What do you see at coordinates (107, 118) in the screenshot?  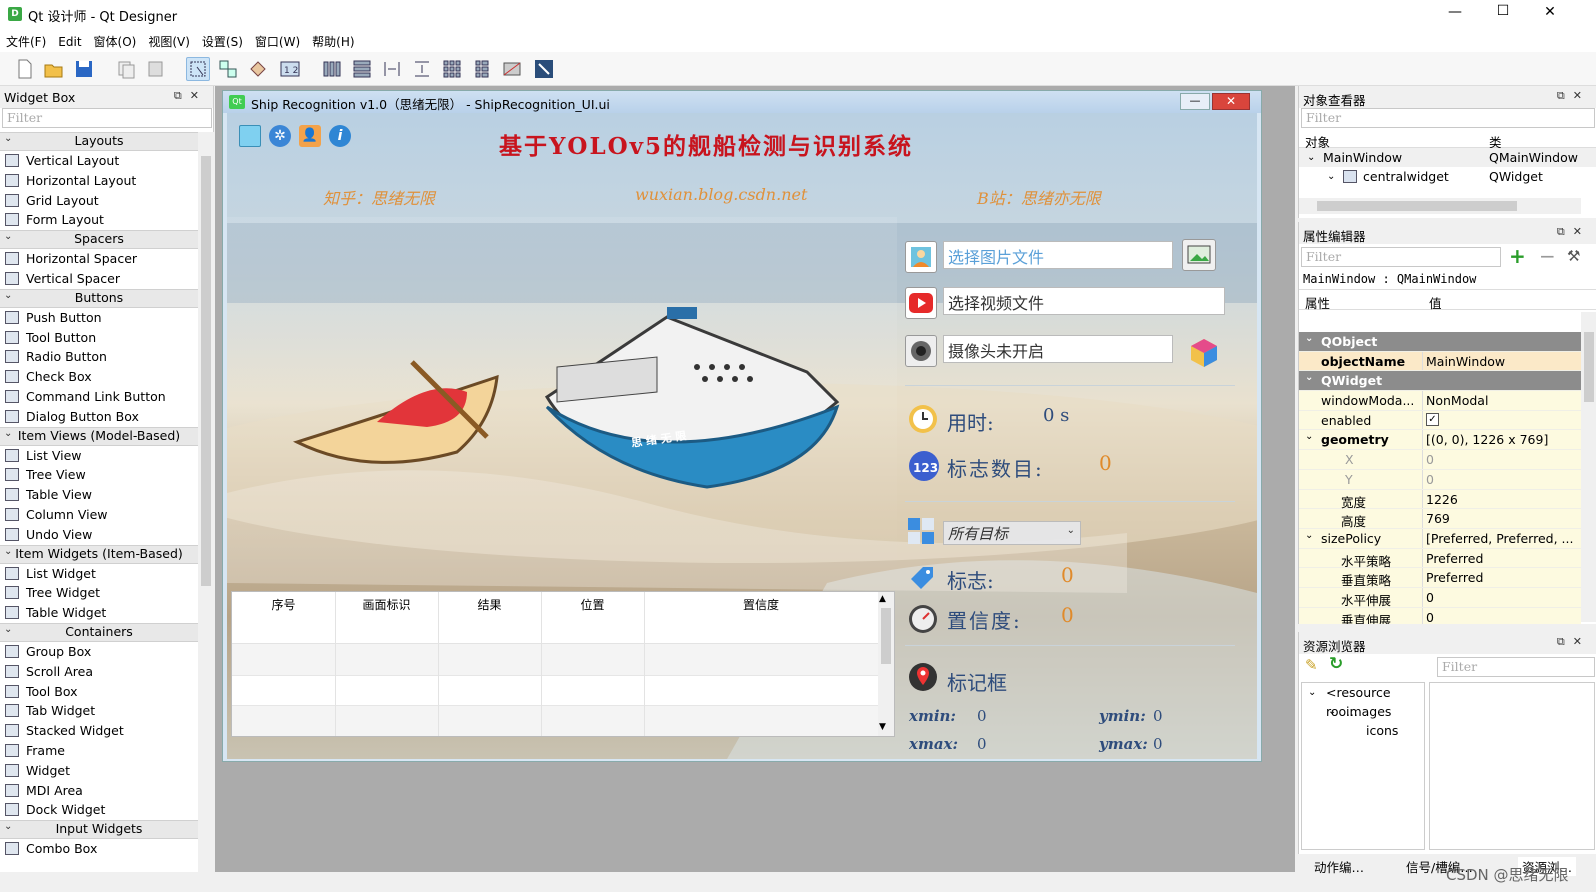 I see `widget-box-filter: Filter` at bounding box center [107, 118].